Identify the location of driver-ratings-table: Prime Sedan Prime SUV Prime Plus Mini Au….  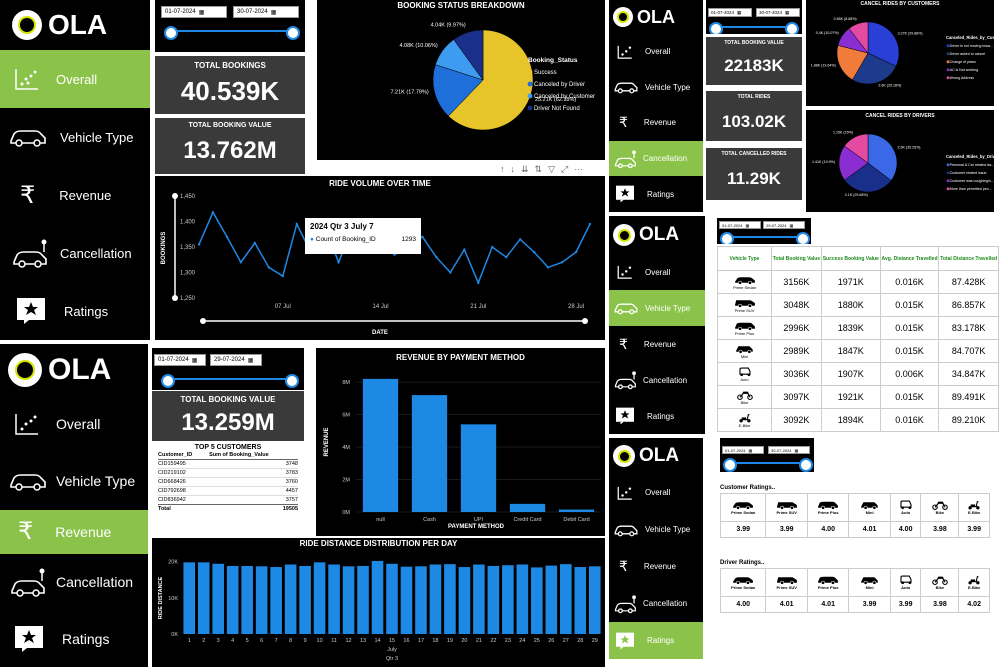
(854, 590).